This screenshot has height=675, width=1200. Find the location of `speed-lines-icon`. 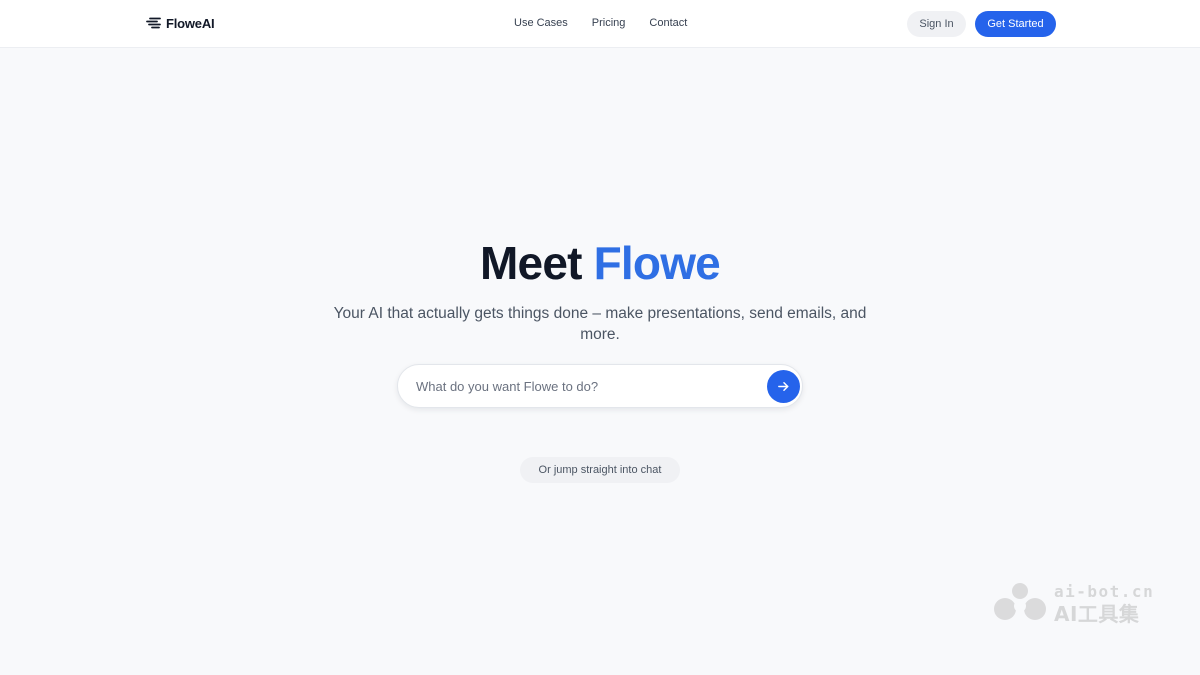

speed-lines-icon is located at coordinates (153, 23).